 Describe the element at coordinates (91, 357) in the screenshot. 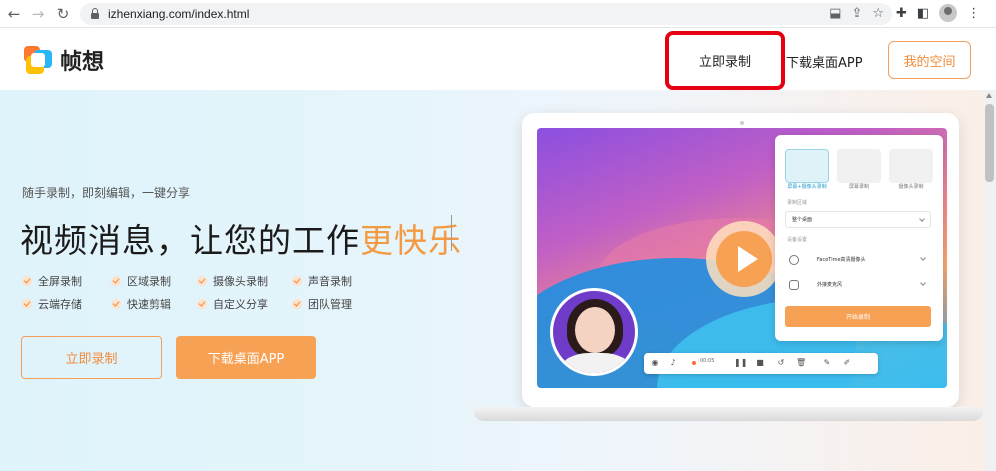

I see `hero-record-button: 立即录制` at that location.